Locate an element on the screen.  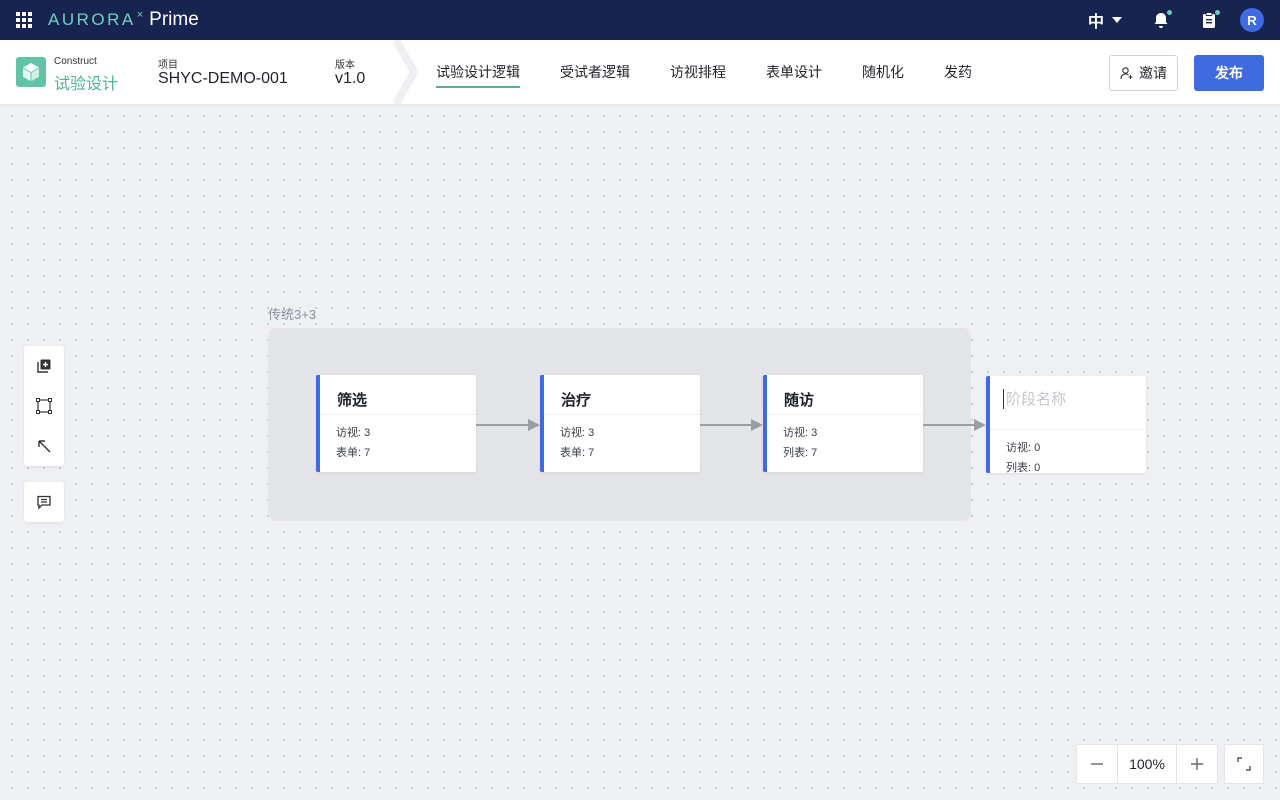
stage-name: 筛选 is located at coordinates (398, 395).